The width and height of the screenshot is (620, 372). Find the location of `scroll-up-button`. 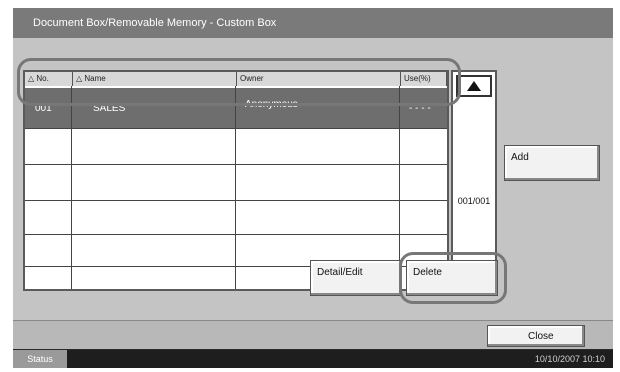

scroll-up-button is located at coordinates (474, 86).